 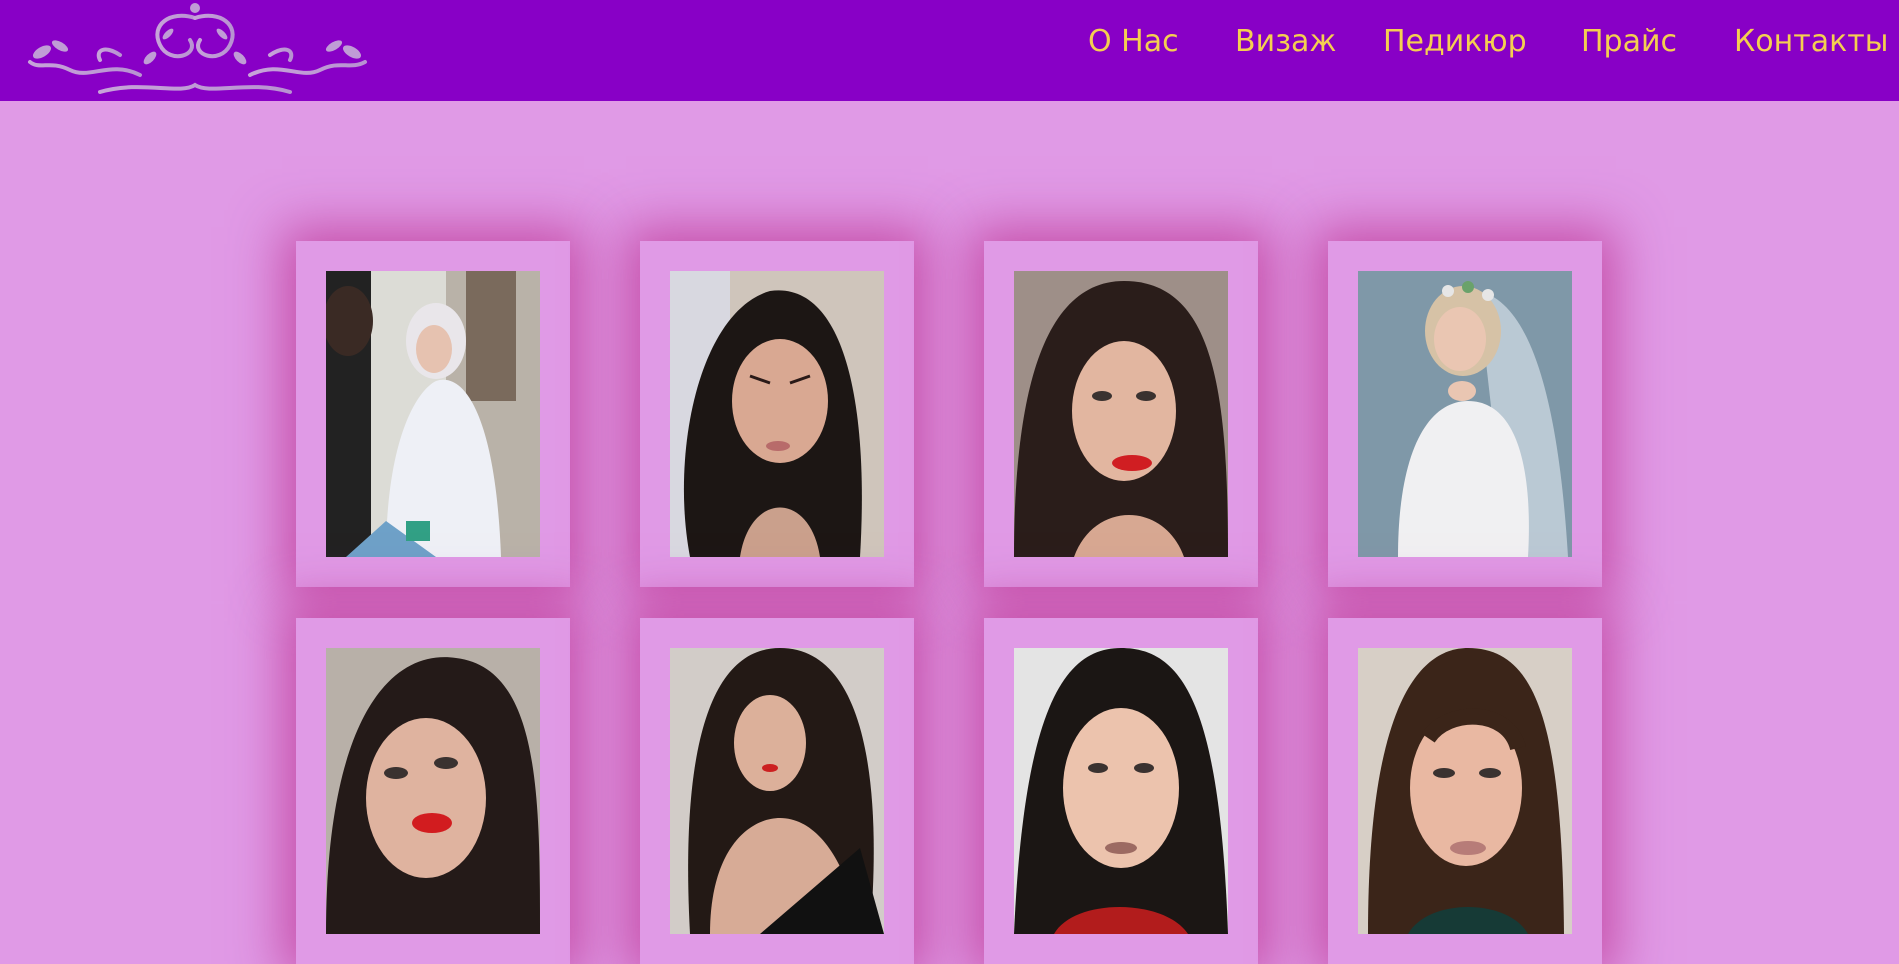 What do you see at coordinates (197, 50) in the screenshot?
I see `floral-ornament-icon` at bounding box center [197, 50].